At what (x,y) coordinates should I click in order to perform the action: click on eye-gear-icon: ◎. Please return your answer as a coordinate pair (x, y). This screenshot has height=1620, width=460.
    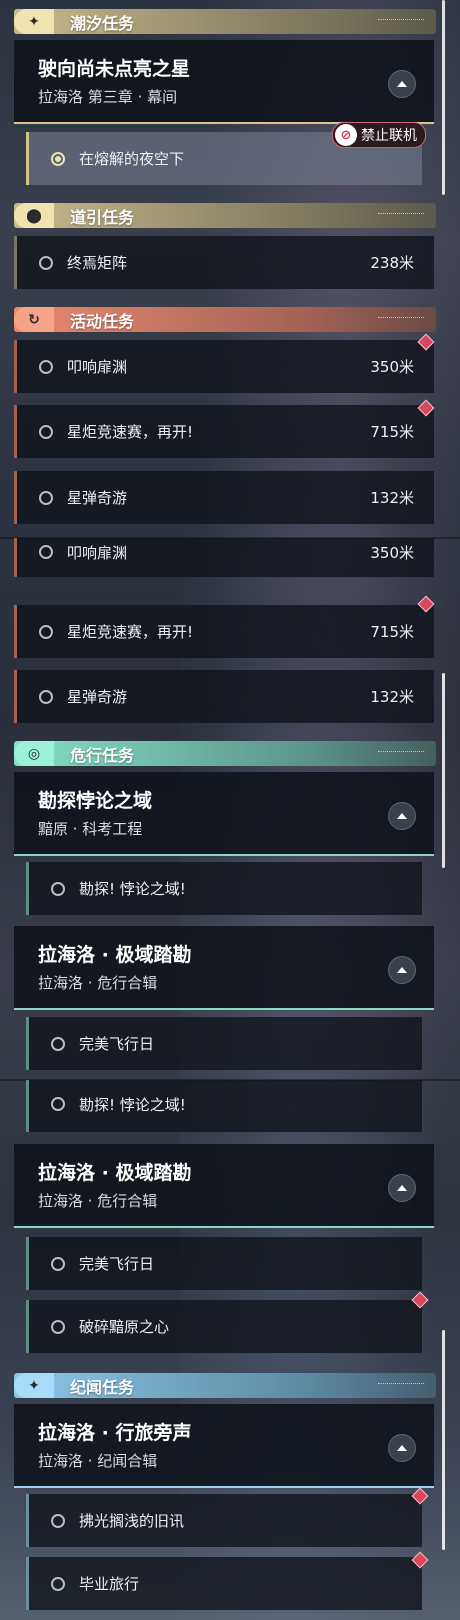
    Looking at the image, I should click on (34, 753).